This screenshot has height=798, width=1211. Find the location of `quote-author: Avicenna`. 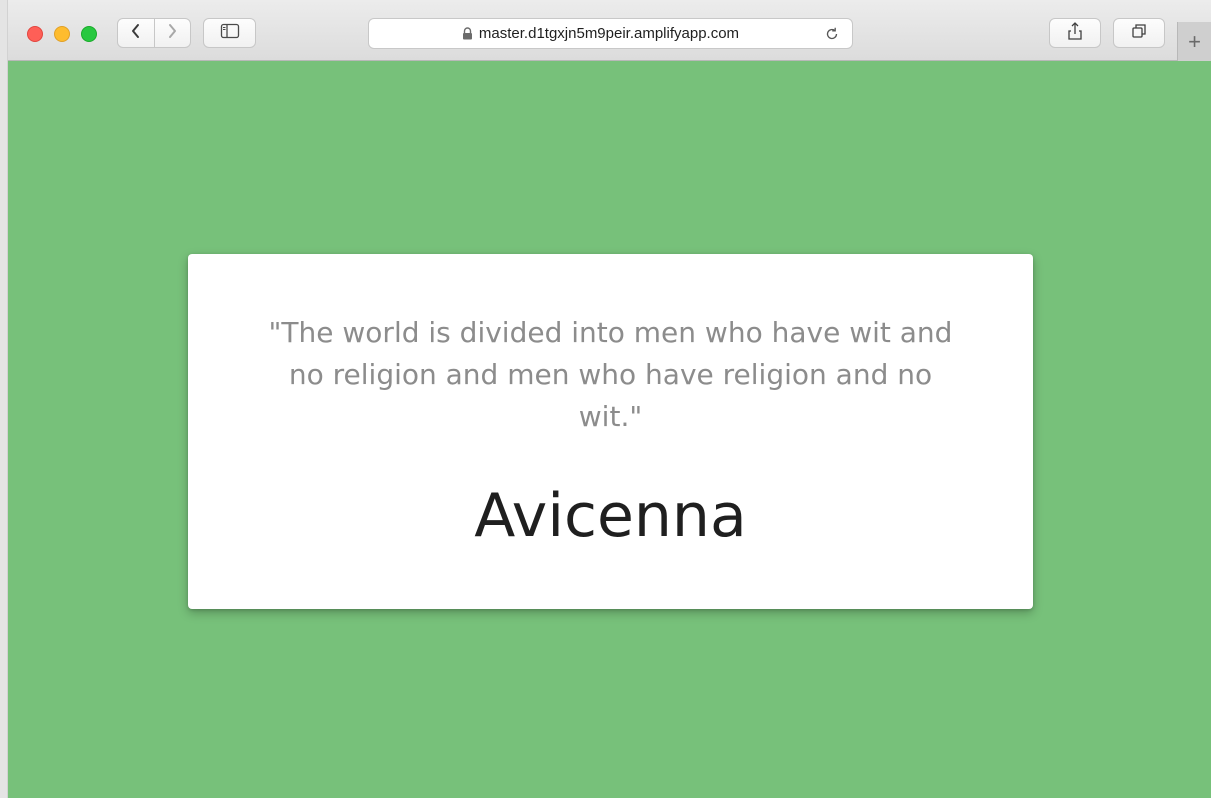

quote-author: Avicenna is located at coordinates (610, 516).